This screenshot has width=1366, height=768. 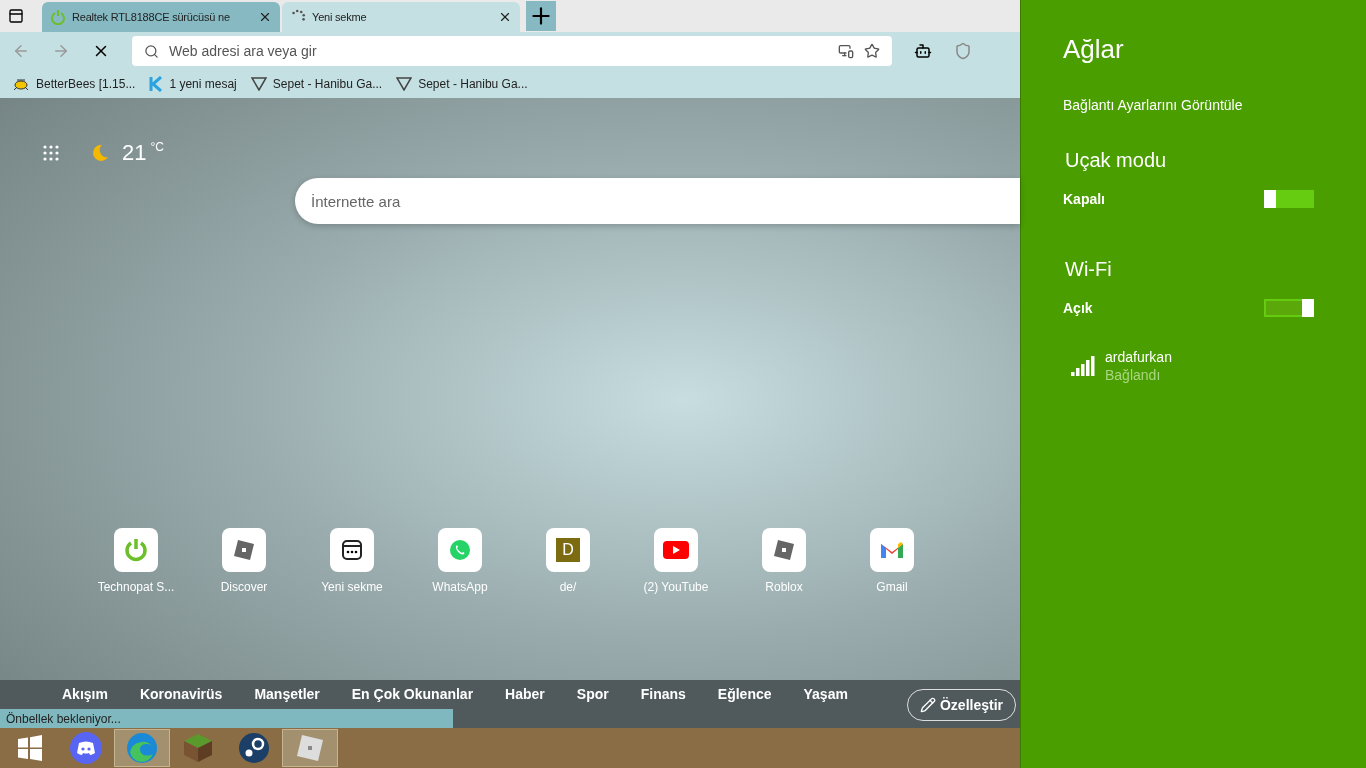 What do you see at coordinates (352, 587) in the screenshot?
I see `quick-link-label: Yeni sekme` at bounding box center [352, 587].